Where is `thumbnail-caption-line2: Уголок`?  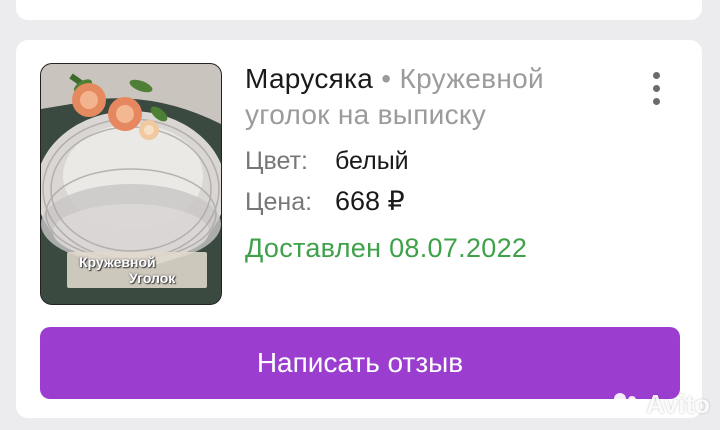
thumbnail-caption-line2: Уголок is located at coordinates (152, 278).